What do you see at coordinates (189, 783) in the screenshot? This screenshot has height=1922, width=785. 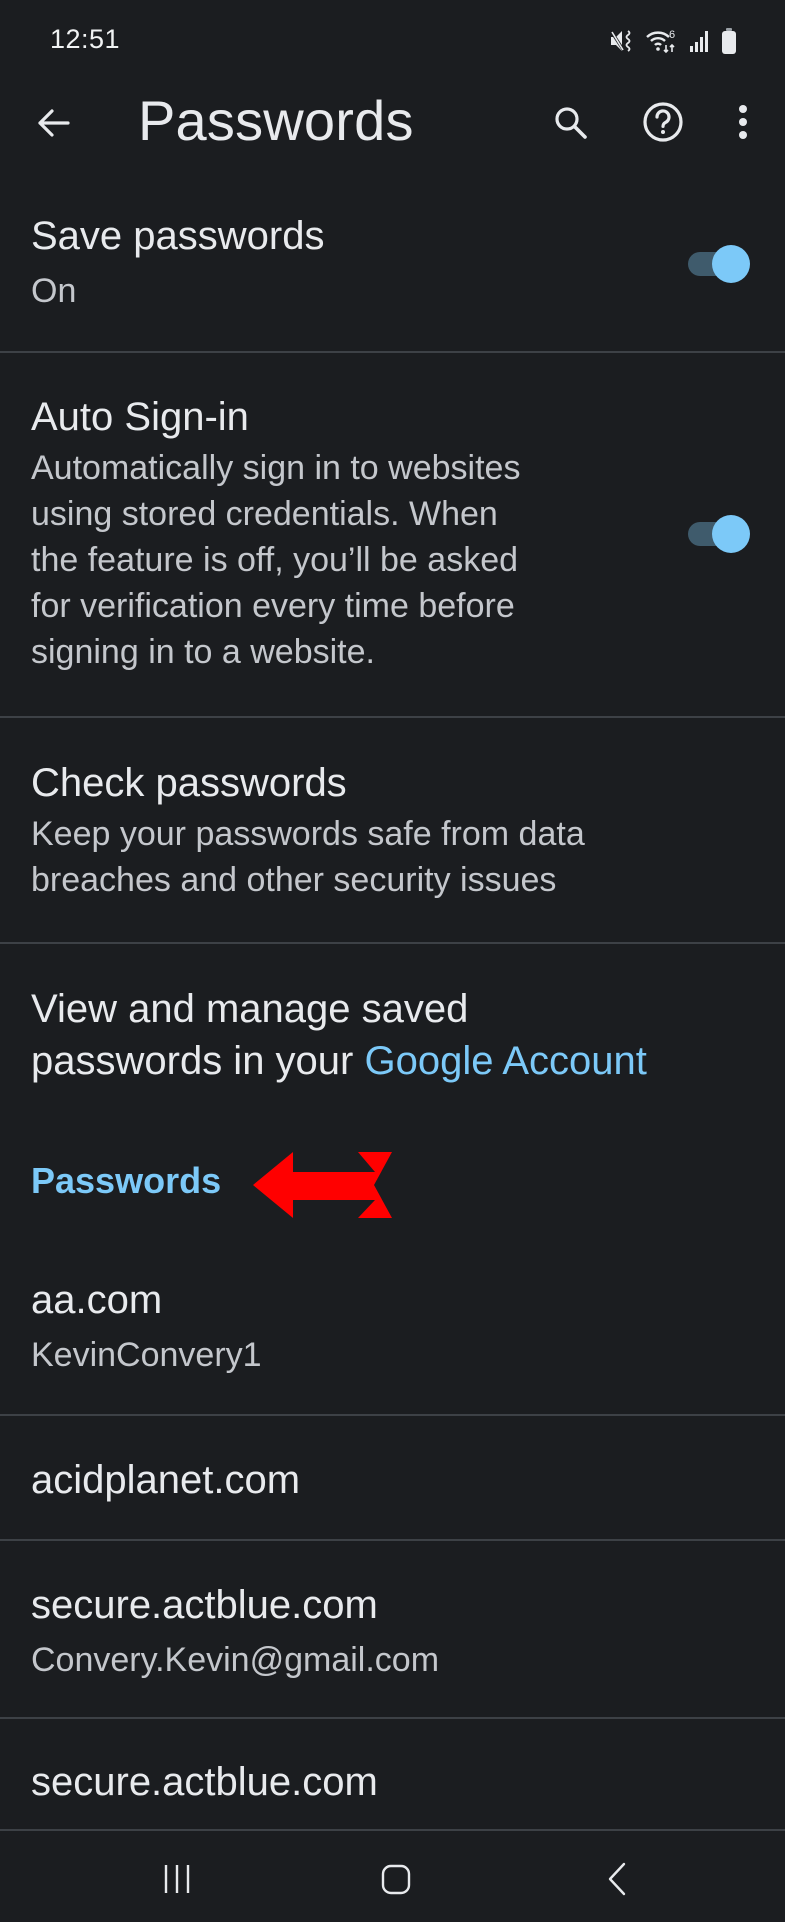 I see `check-passwords-title: Check passwords` at bounding box center [189, 783].